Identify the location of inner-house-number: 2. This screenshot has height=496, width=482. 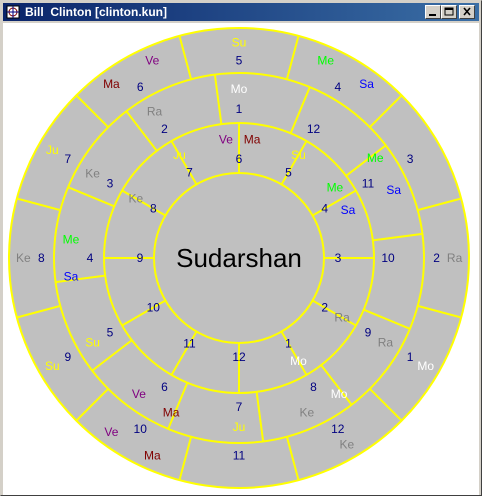
(324, 308).